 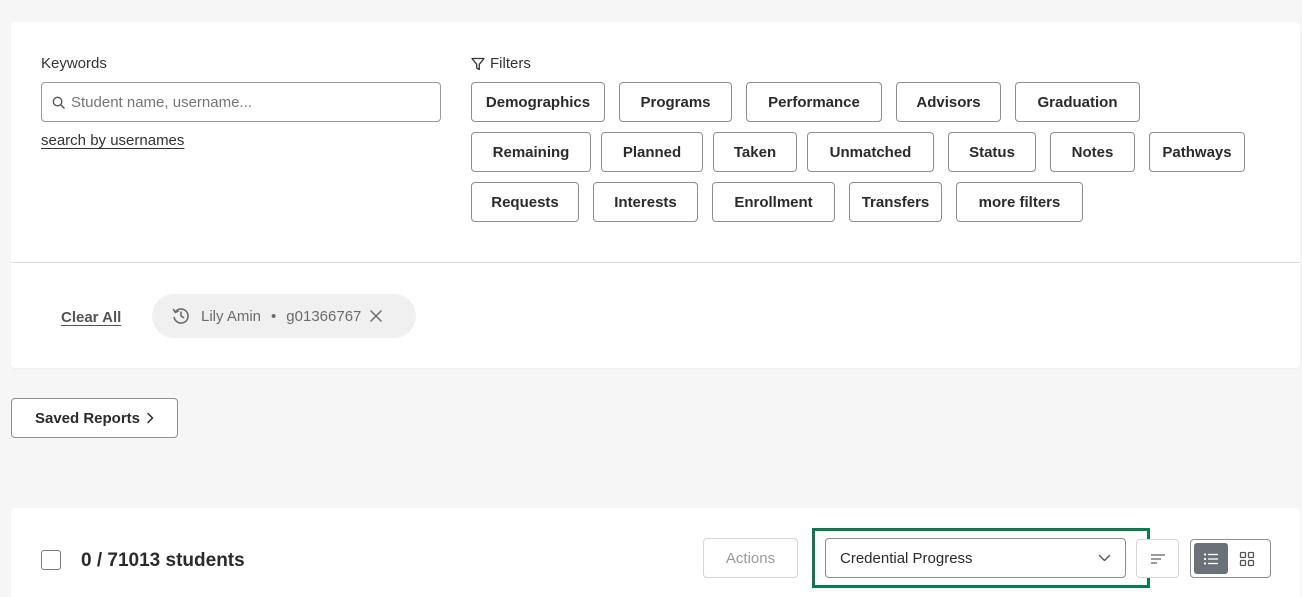 I want to click on student-count: 0 / 71013 students, so click(x=163, y=560).